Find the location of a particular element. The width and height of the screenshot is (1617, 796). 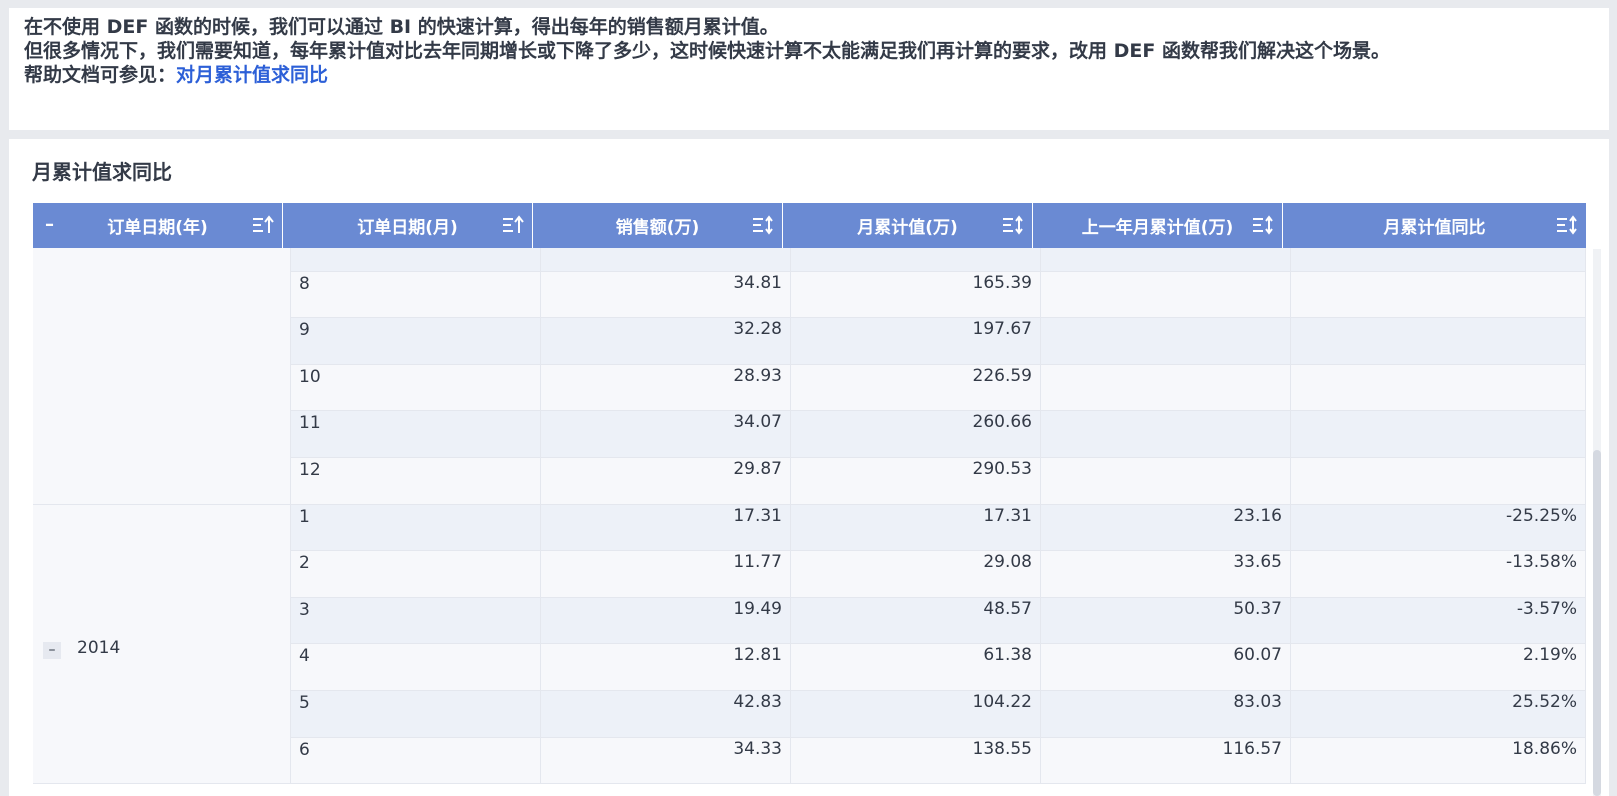

cumulative-cell: 165.39 is located at coordinates (916, 295).